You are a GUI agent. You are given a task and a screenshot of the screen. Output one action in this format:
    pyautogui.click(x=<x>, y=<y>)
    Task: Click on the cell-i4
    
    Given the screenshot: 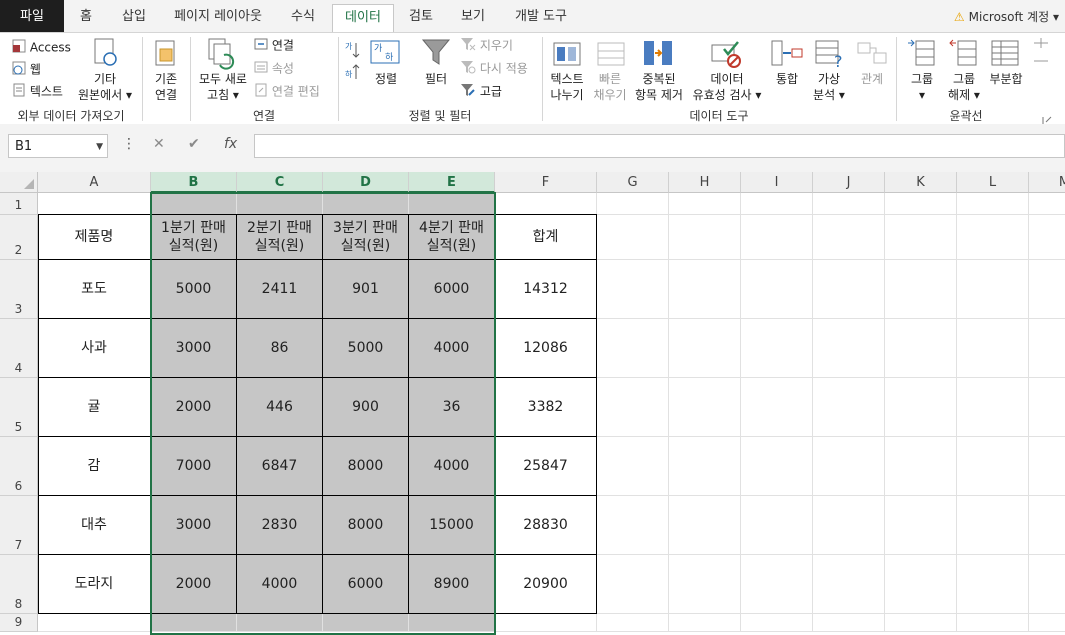 What is the action you would take?
    pyautogui.click(x=777, y=348)
    